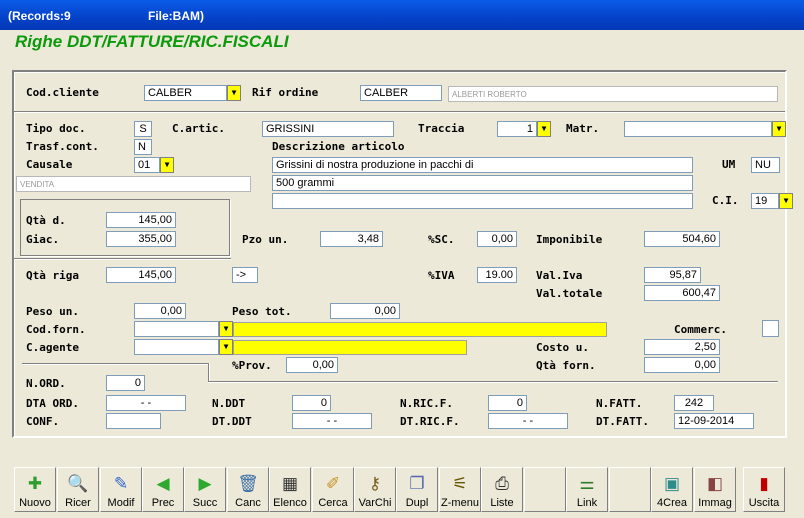 The width and height of the screenshot is (804, 518). I want to click on qta-d-label: Qtà d., so click(46, 220).